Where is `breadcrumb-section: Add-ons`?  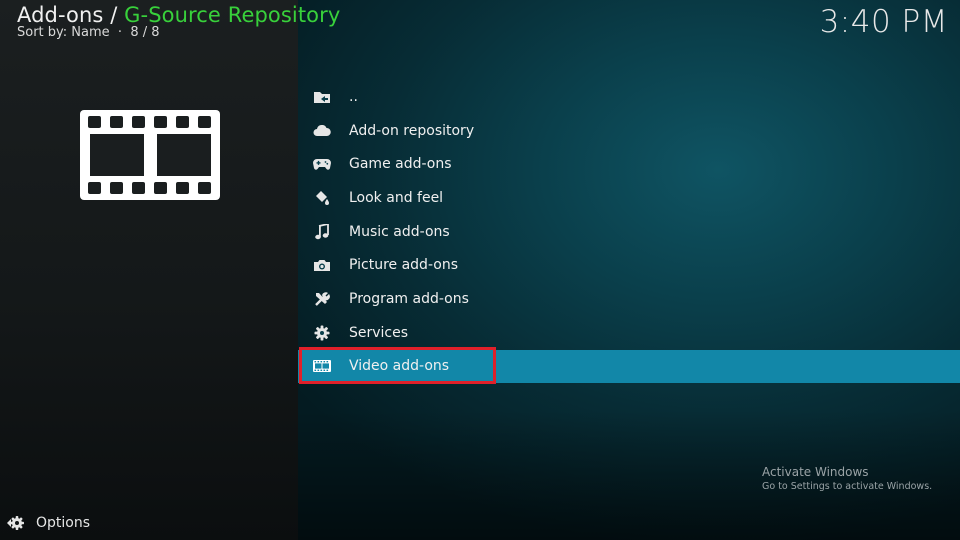
breadcrumb-section: Add-ons is located at coordinates (60, 15).